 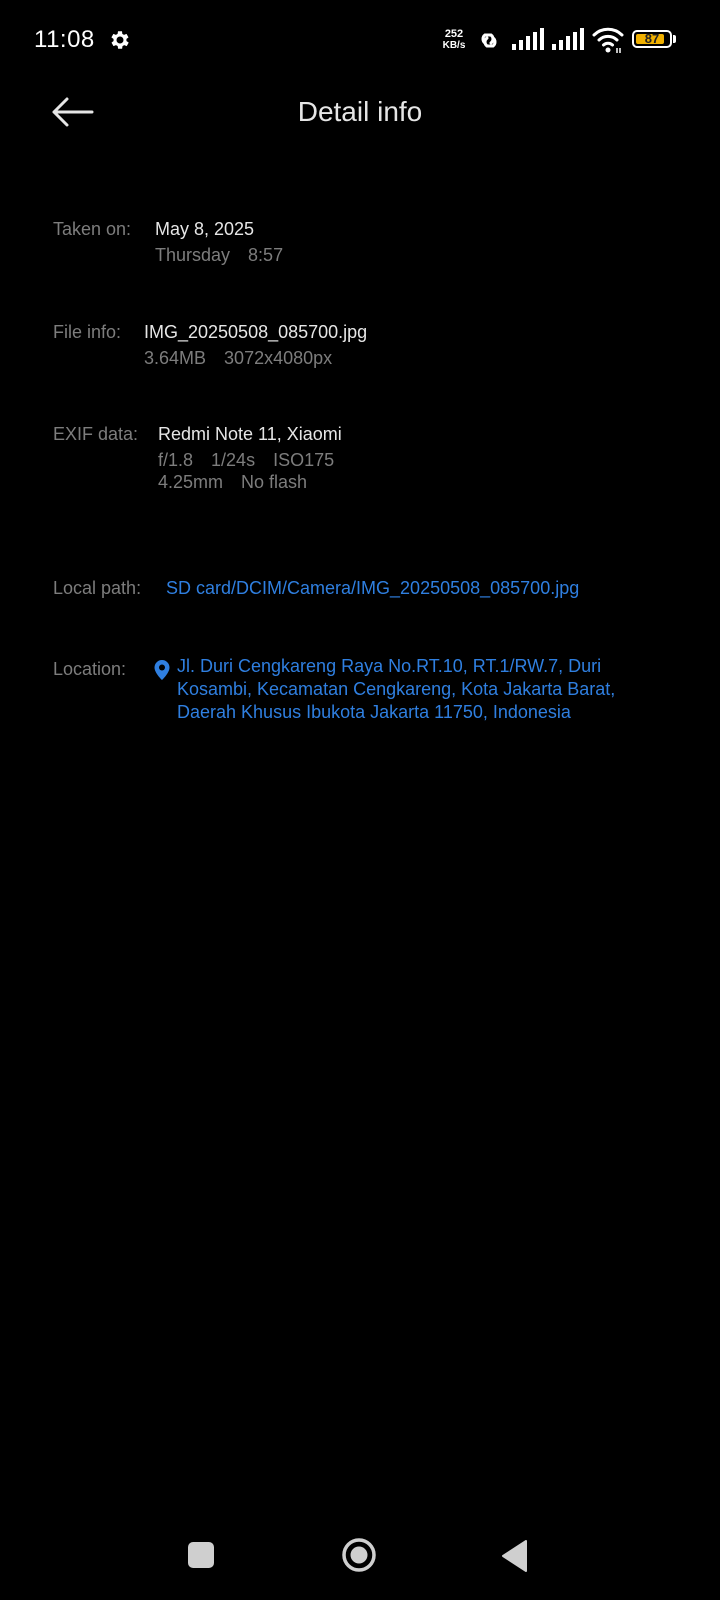 I want to click on local-path-label: Local path:, so click(x=97, y=588).